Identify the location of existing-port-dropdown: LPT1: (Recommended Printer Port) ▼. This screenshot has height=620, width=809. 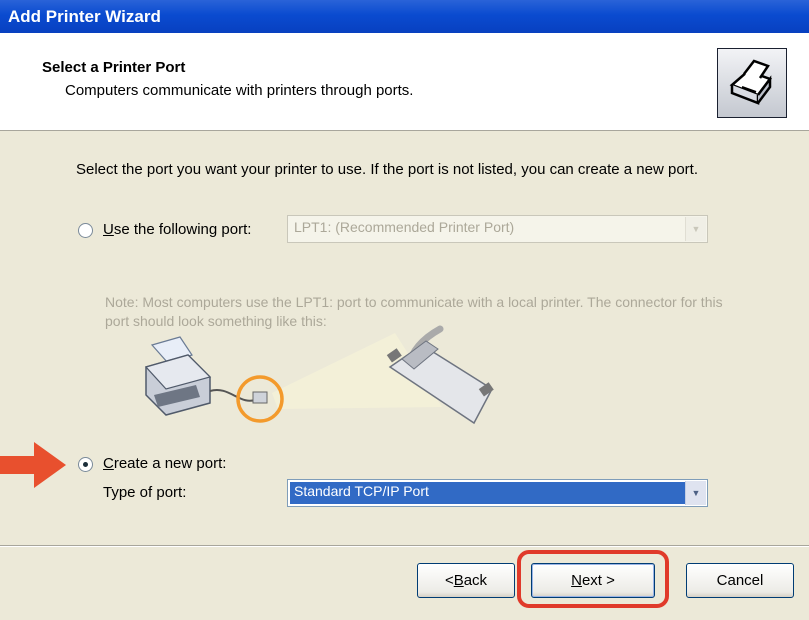
(497, 229).